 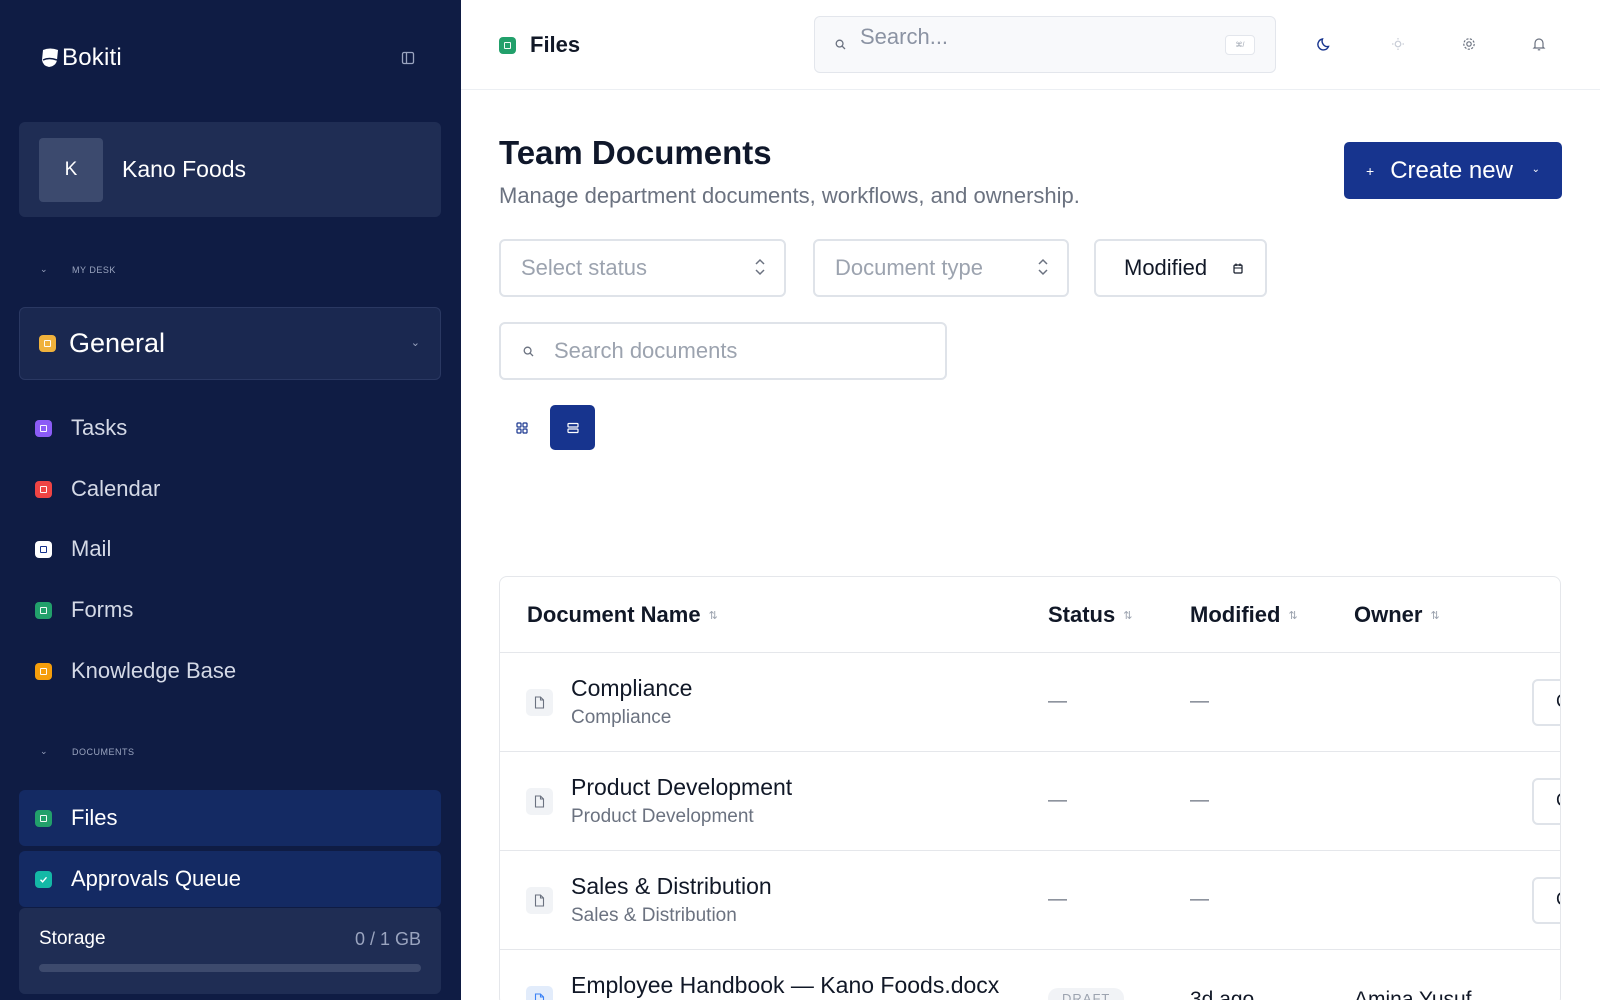 I want to click on search-icon, so click(x=840, y=44).